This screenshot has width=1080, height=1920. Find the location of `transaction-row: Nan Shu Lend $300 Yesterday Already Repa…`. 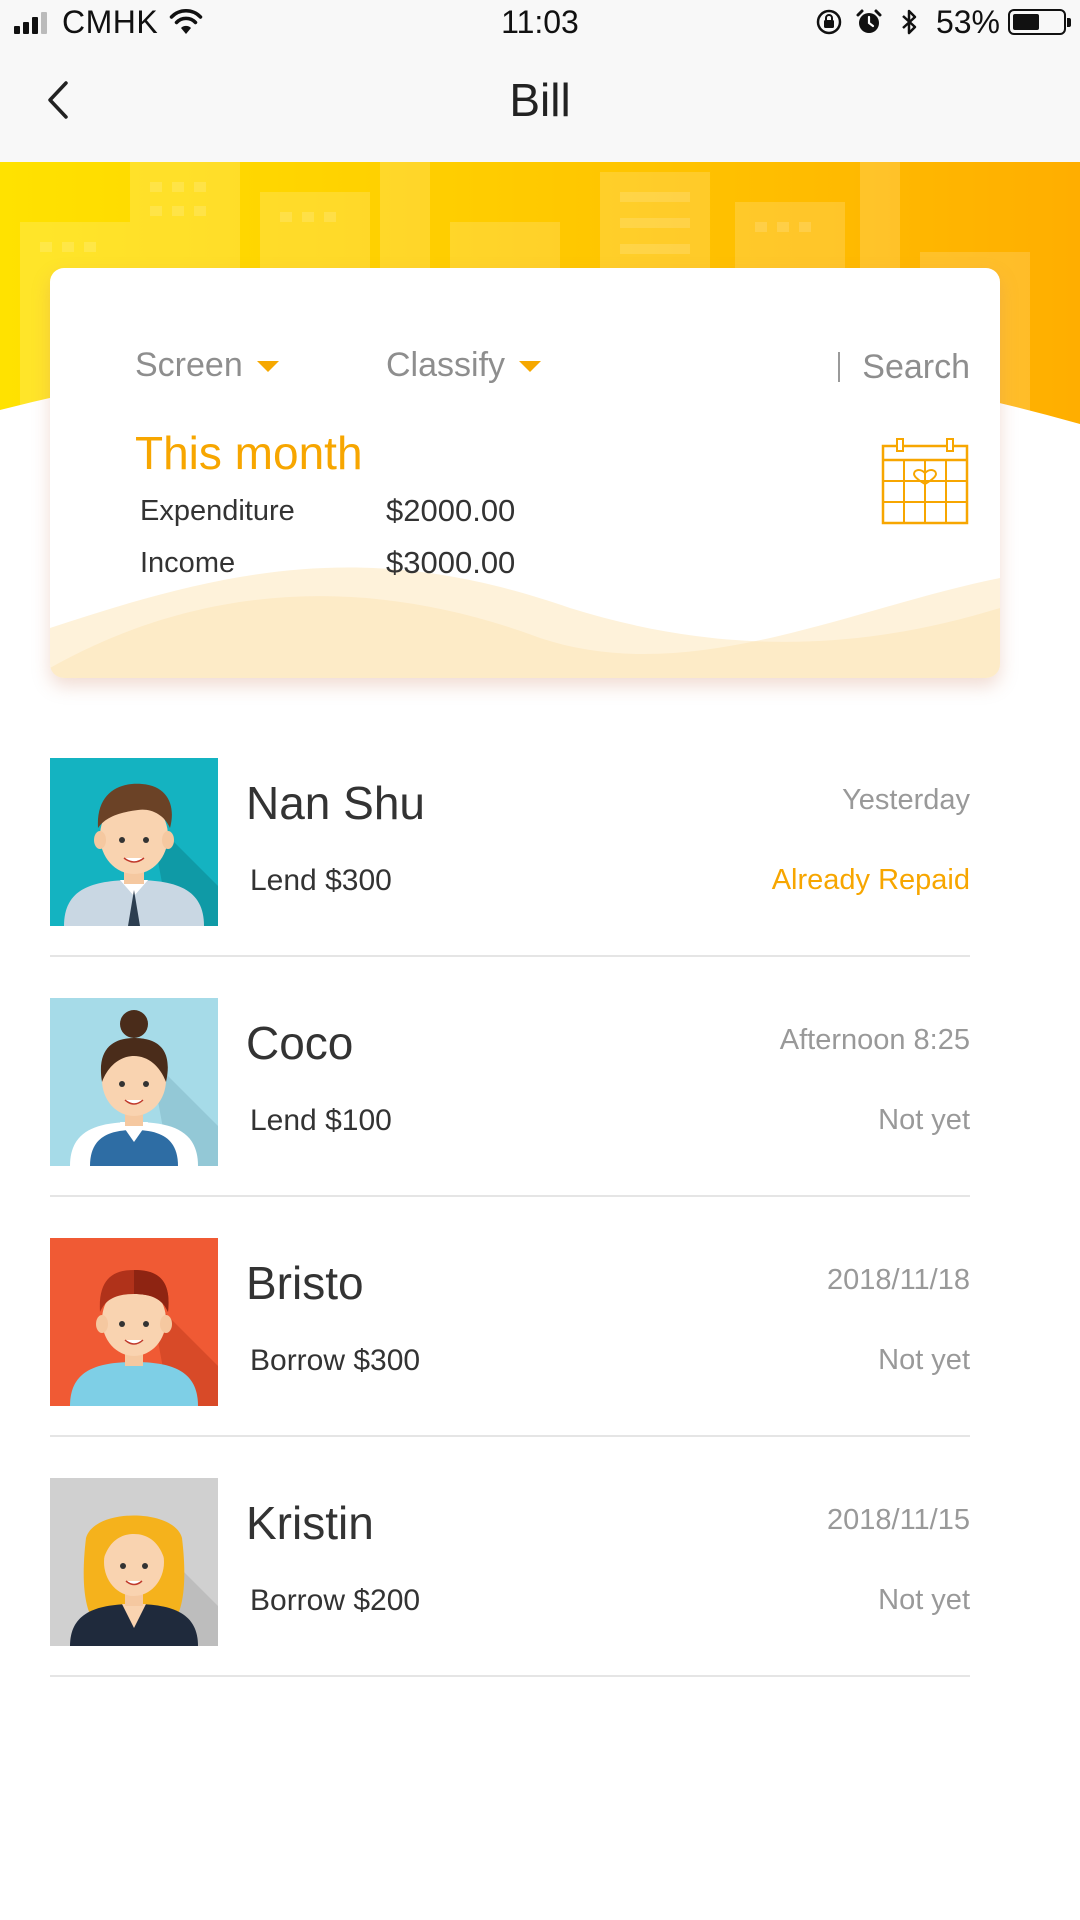

transaction-row: Nan Shu Lend $300 Yesterday Already Repa… is located at coordinates (510, 878).